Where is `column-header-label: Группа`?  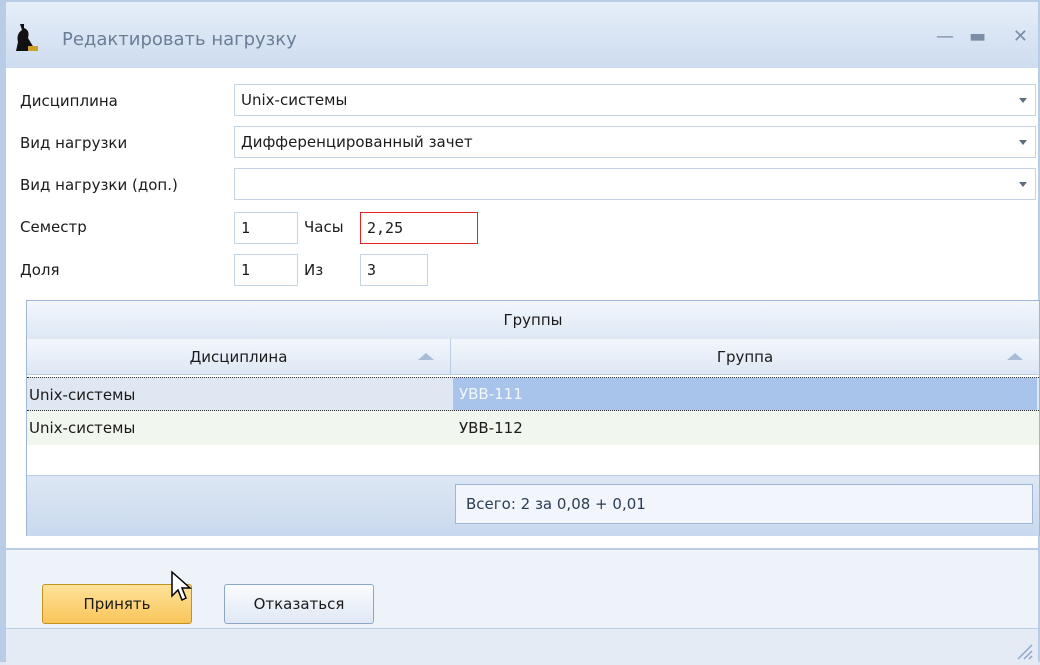
column-header-label: Группа is located at coordinates (745, 357).